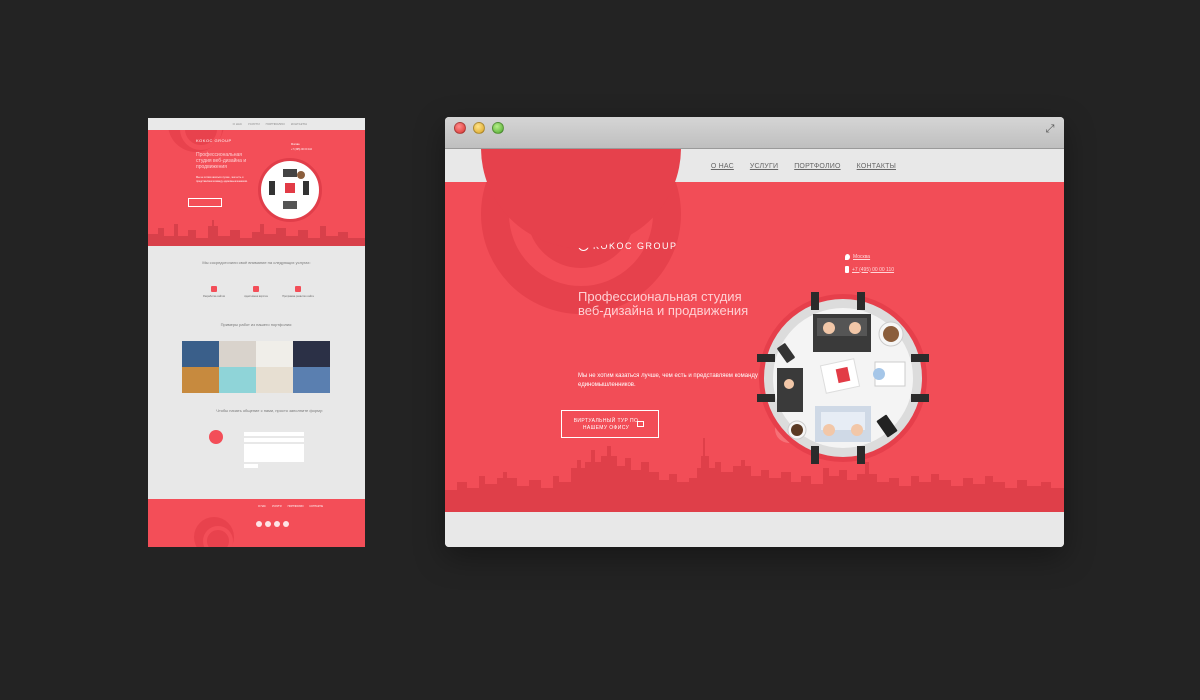  What do you see at coordinates (214, 289) in the screenshot?
I see `monitor-icon` at bounding box center [214, 289].